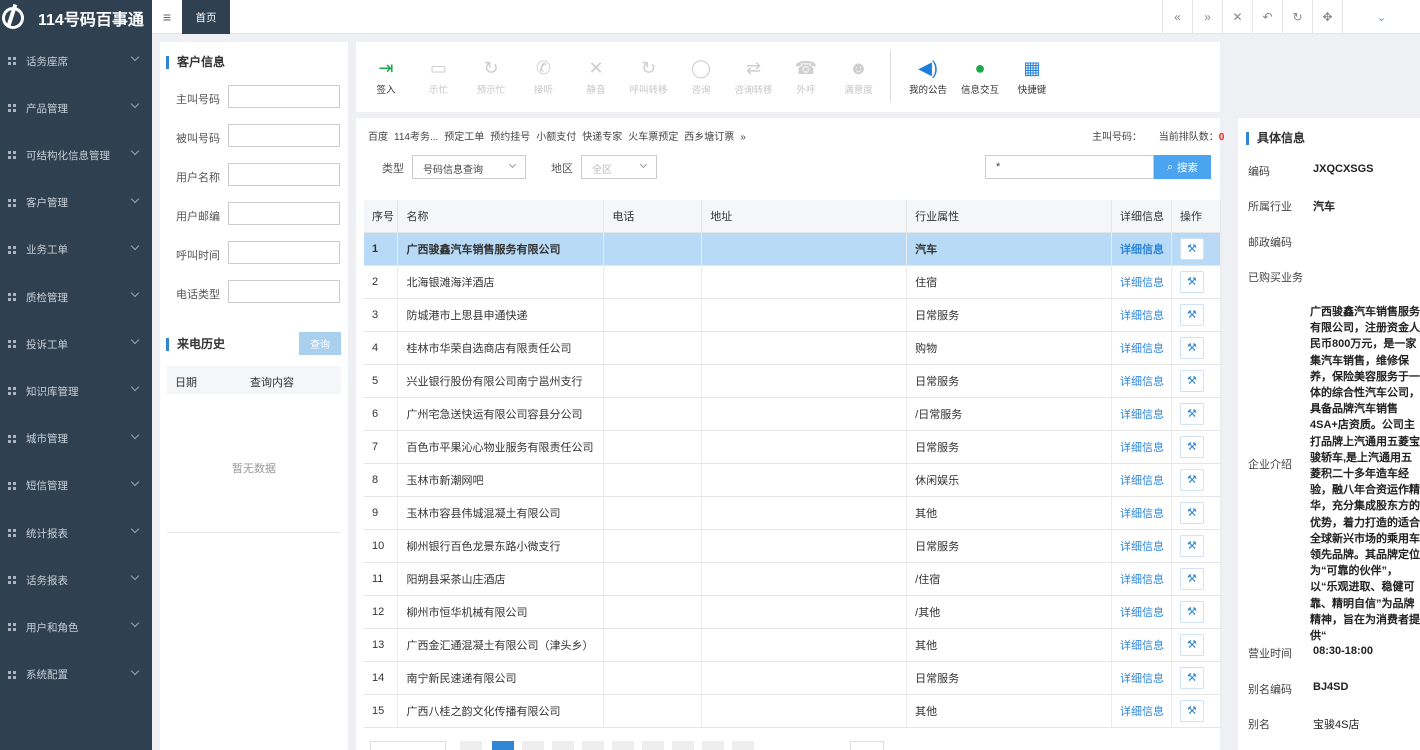 Image resolution: width=1420 pixels, height=750 pixels. I want to click on refresh-icon: ↻, so click(1297, 17).